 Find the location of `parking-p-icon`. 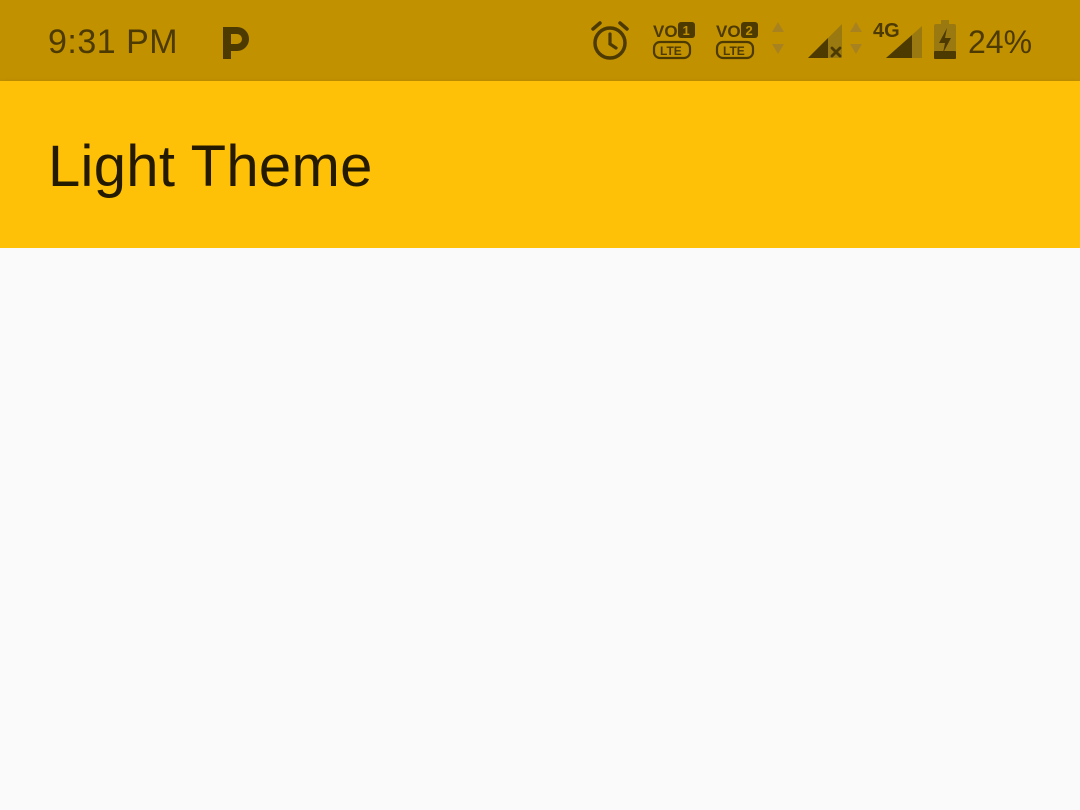

parking-p-icon is located at coordinates (236, 43).